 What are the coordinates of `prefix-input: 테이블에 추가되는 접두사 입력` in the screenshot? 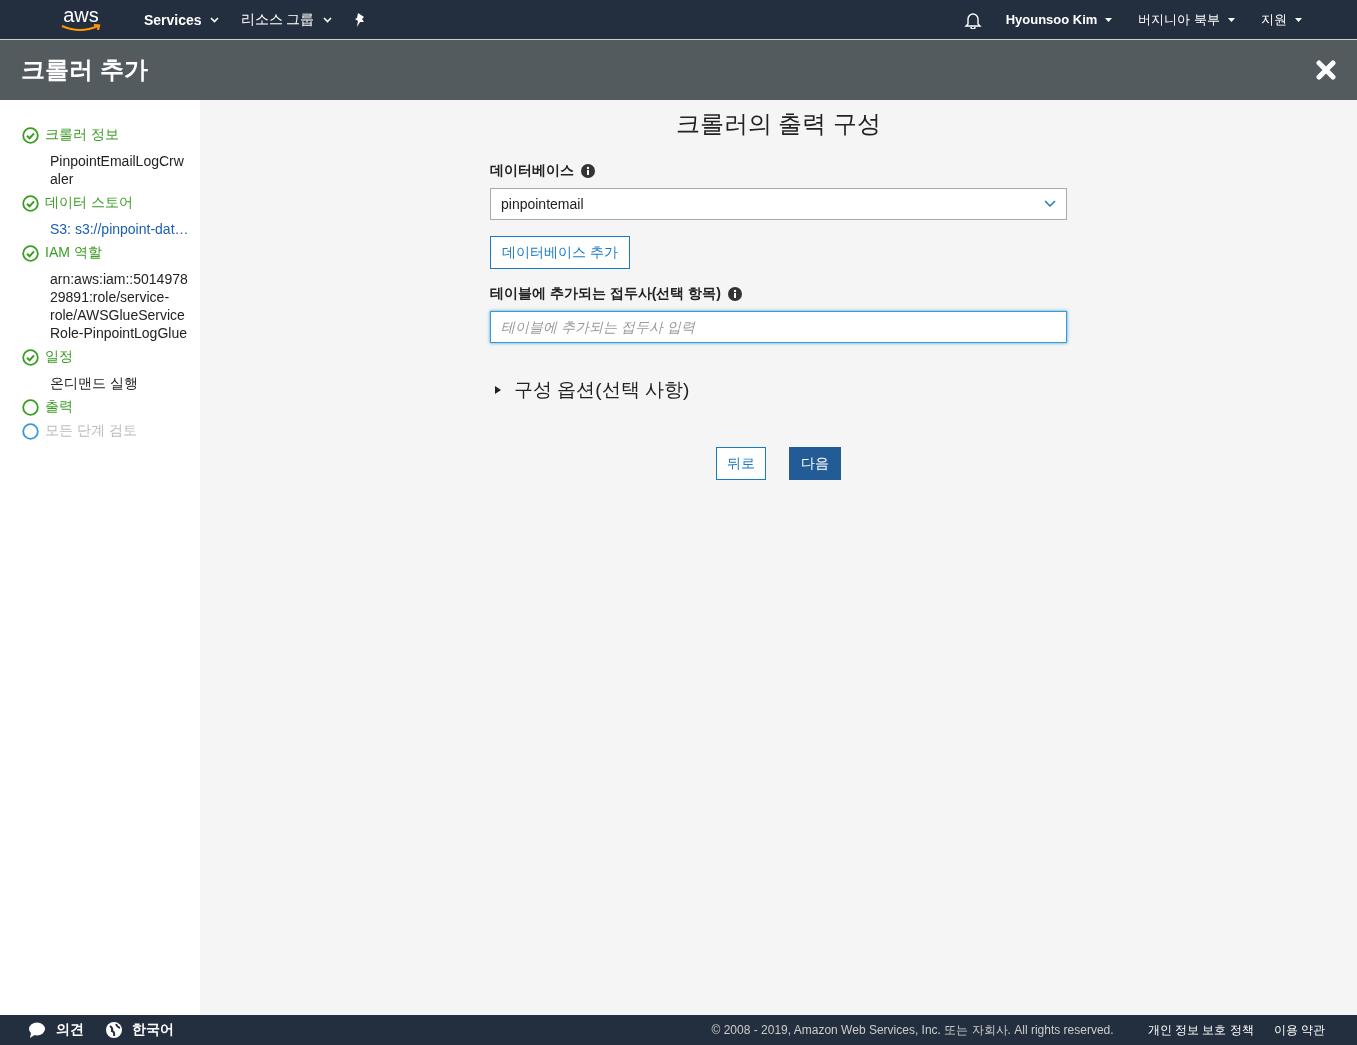 It's located at (778, 327).